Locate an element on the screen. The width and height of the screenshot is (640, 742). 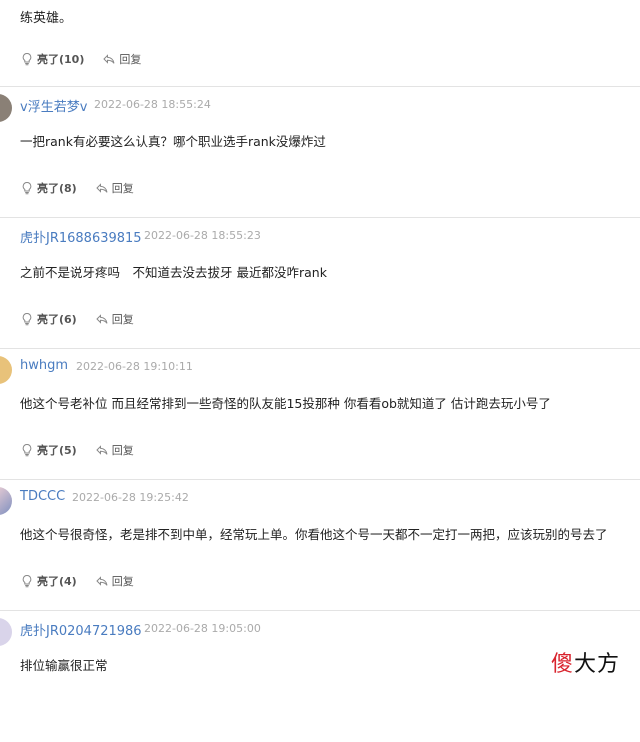
like-count: 亮了(8) is located at coordinates (57, 188).